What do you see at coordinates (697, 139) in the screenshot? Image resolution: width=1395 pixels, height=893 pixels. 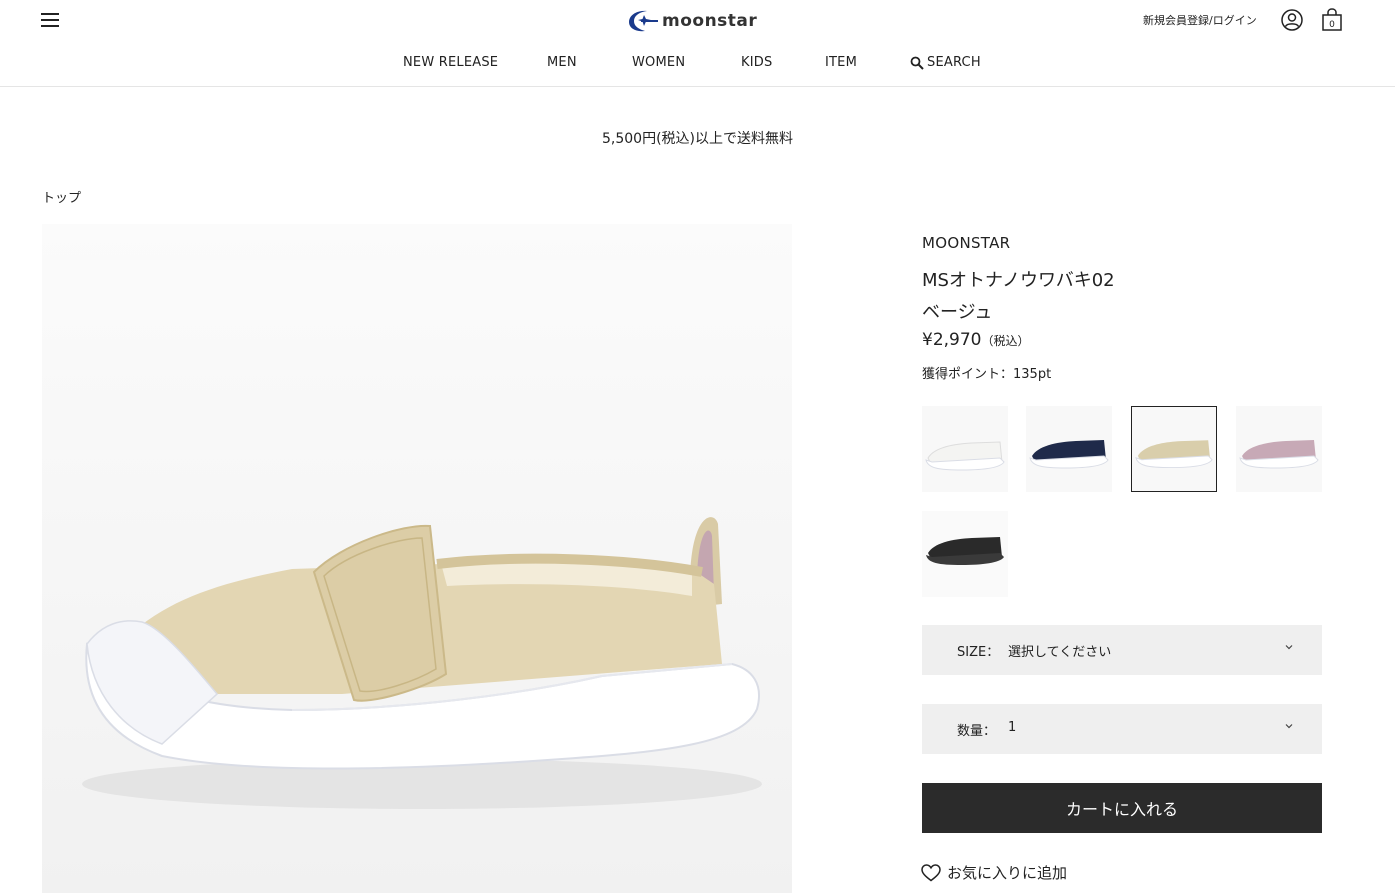 I see `free-shipping-banner: 5,500円(税込)以上で送料無料` at bounding box center [697, 139].